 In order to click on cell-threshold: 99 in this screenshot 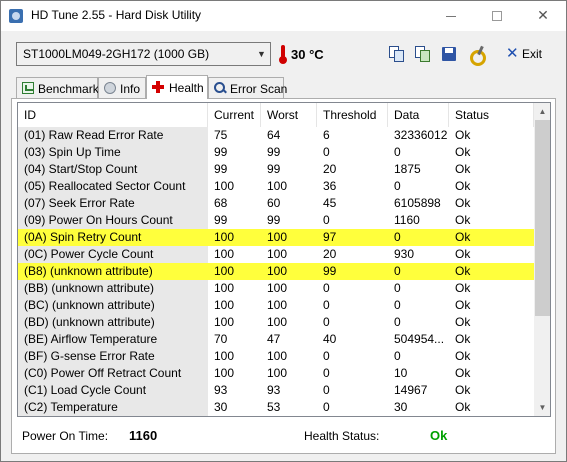, I will do `click(330, 271)`.